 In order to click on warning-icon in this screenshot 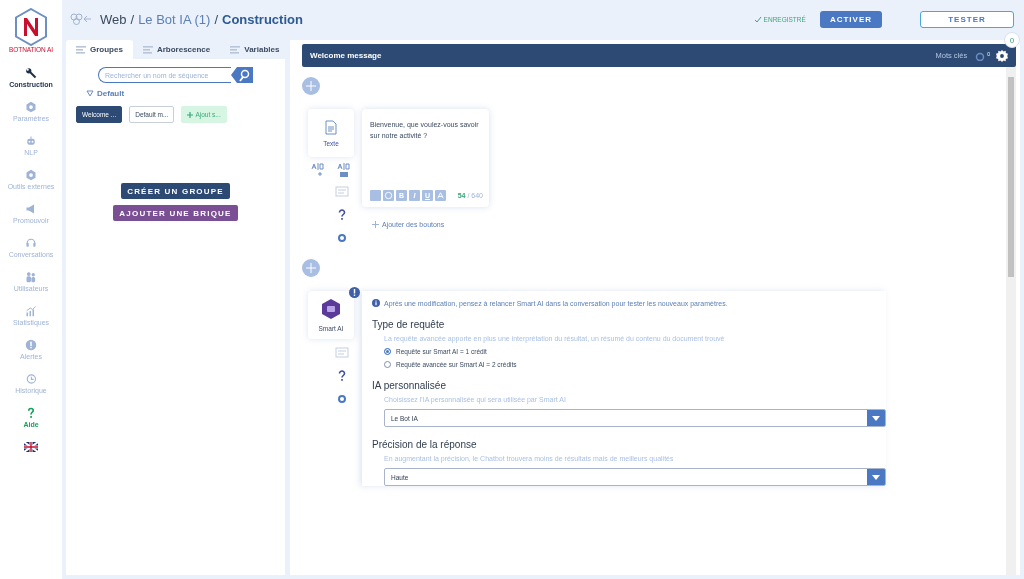, I will do `click(354, 292)`.